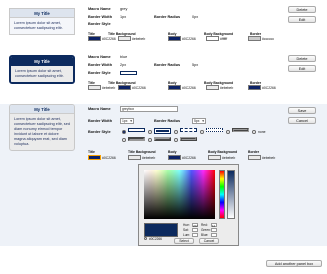 The image size is (327, 274). Describe the element at coordinates (231, 194) in the screenshot. I see `current-color-bar` at that location.